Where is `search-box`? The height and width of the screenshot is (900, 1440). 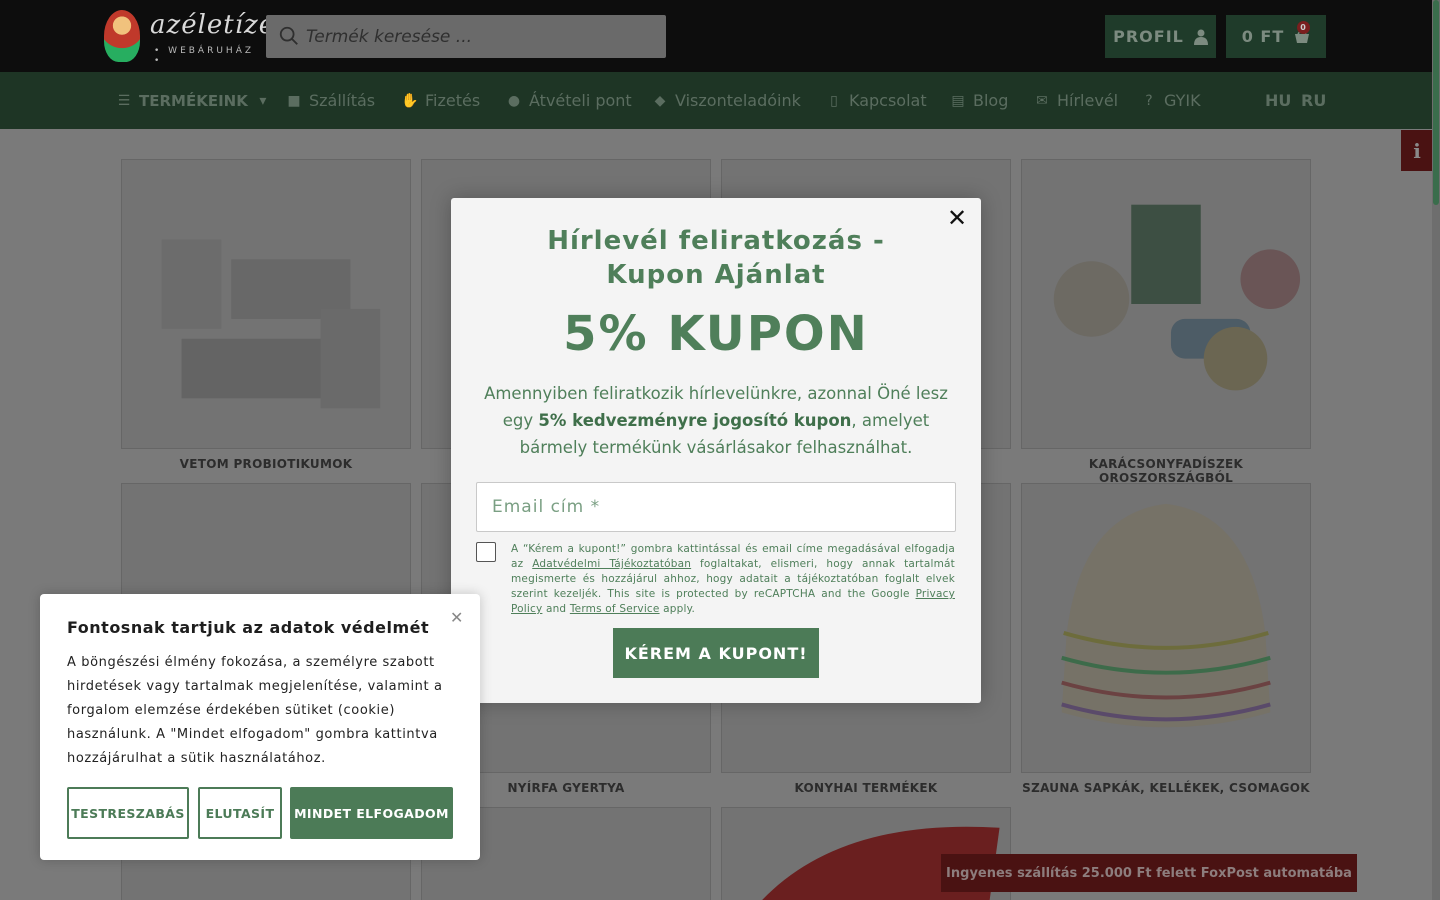
search-box is located at coordinates (466, 36).